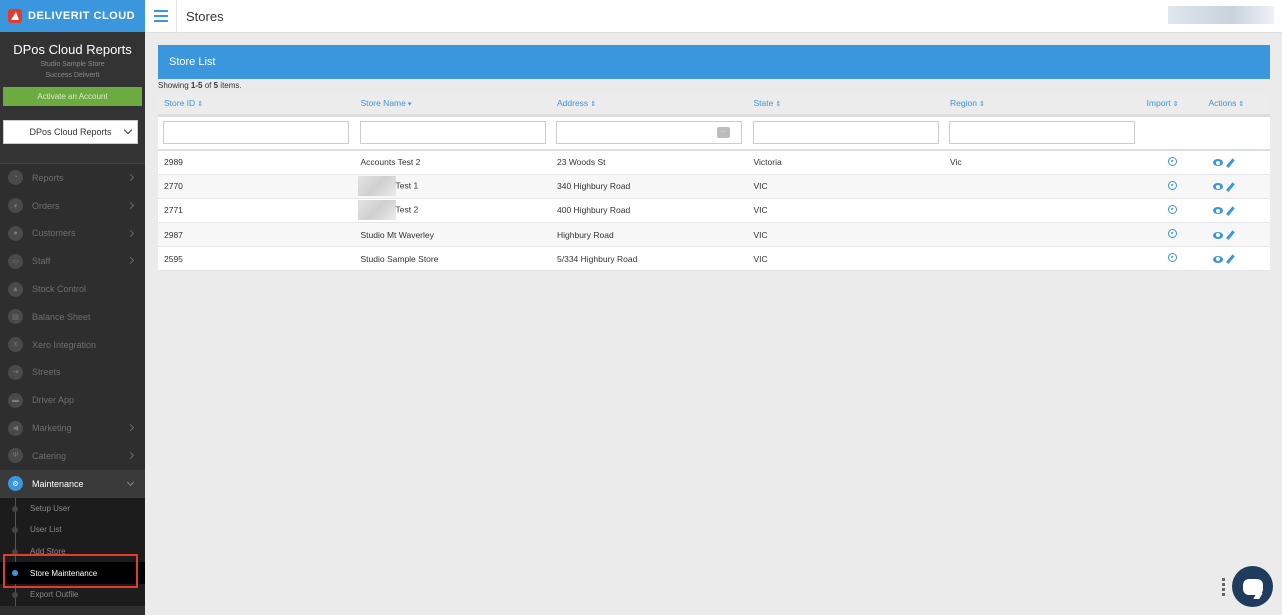  I want to click on actions-cell, so click(1236, 259).